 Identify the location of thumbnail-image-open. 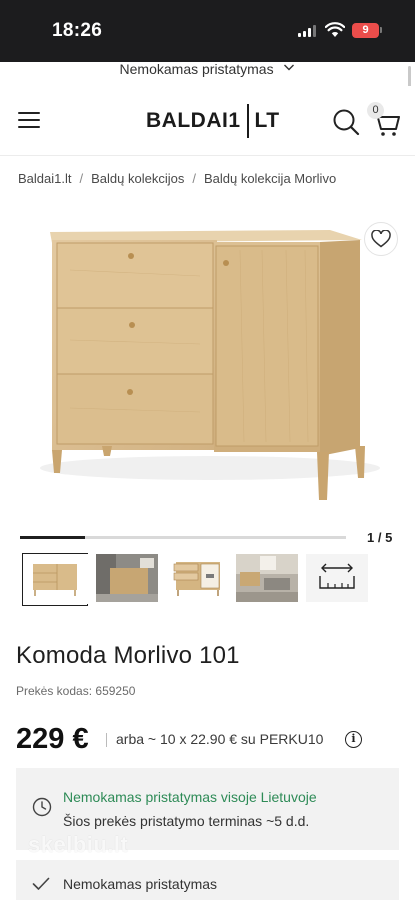
(199, 578).